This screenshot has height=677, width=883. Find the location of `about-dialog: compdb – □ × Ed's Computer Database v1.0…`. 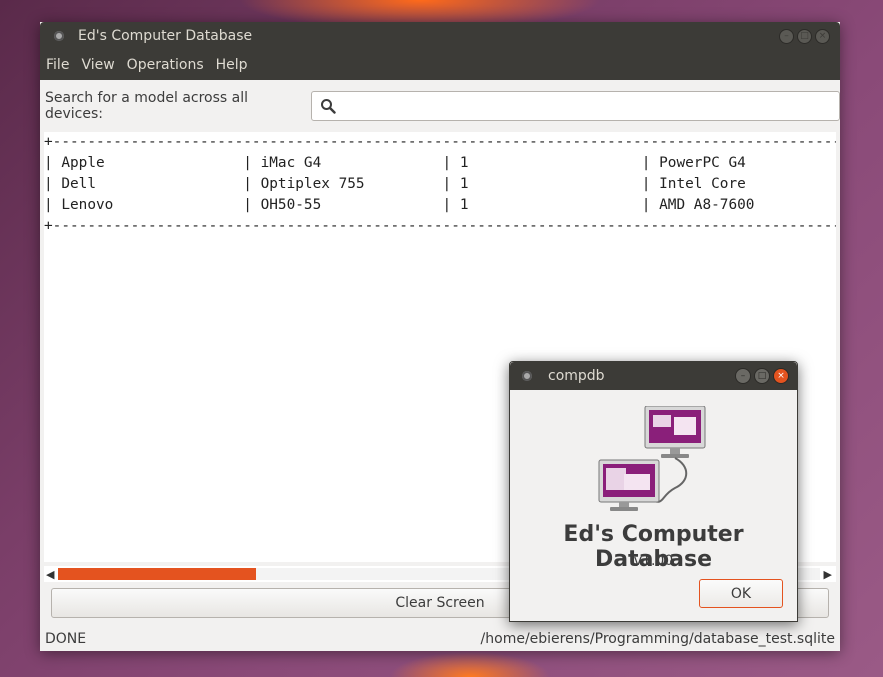

about-dialog: compdb – □ × Ed's Computer Database v1.0… is located at coordinates (653, 491).